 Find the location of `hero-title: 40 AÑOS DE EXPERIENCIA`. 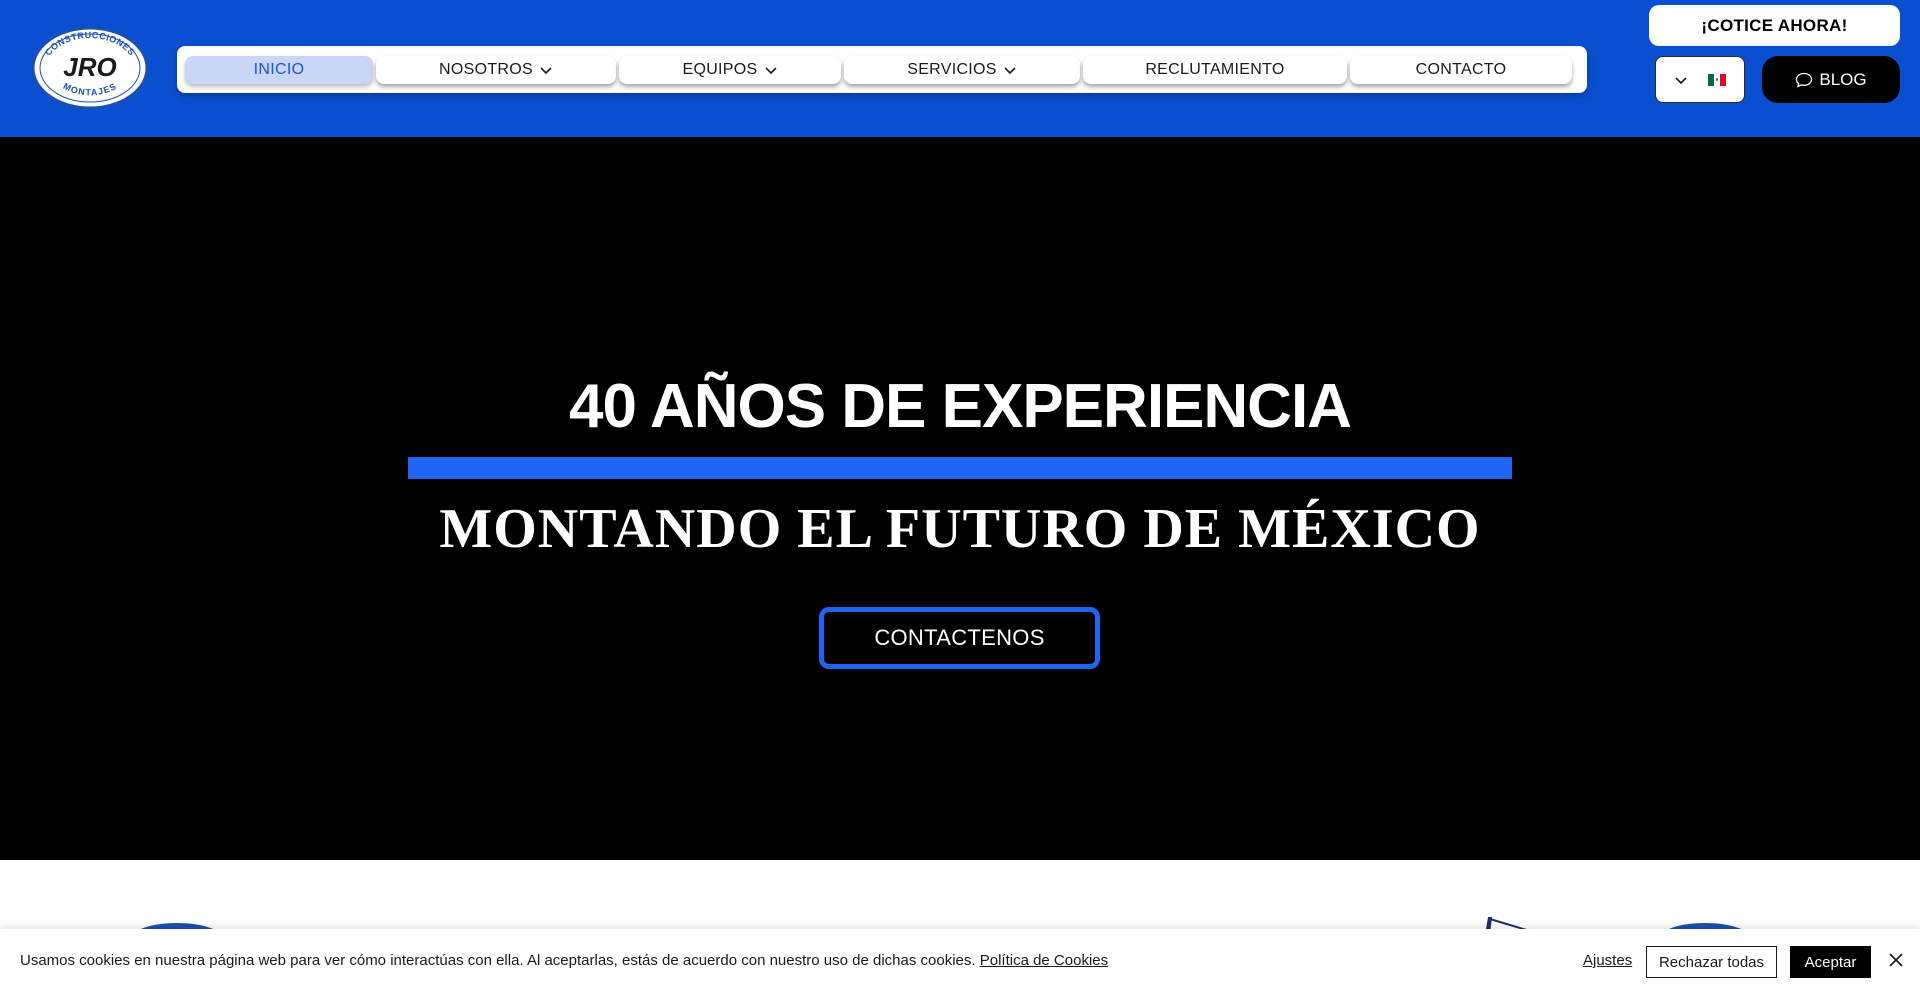

hero-title: 40 AÑOS DE EXPERIENCIA is located at coordinates (960, 406).